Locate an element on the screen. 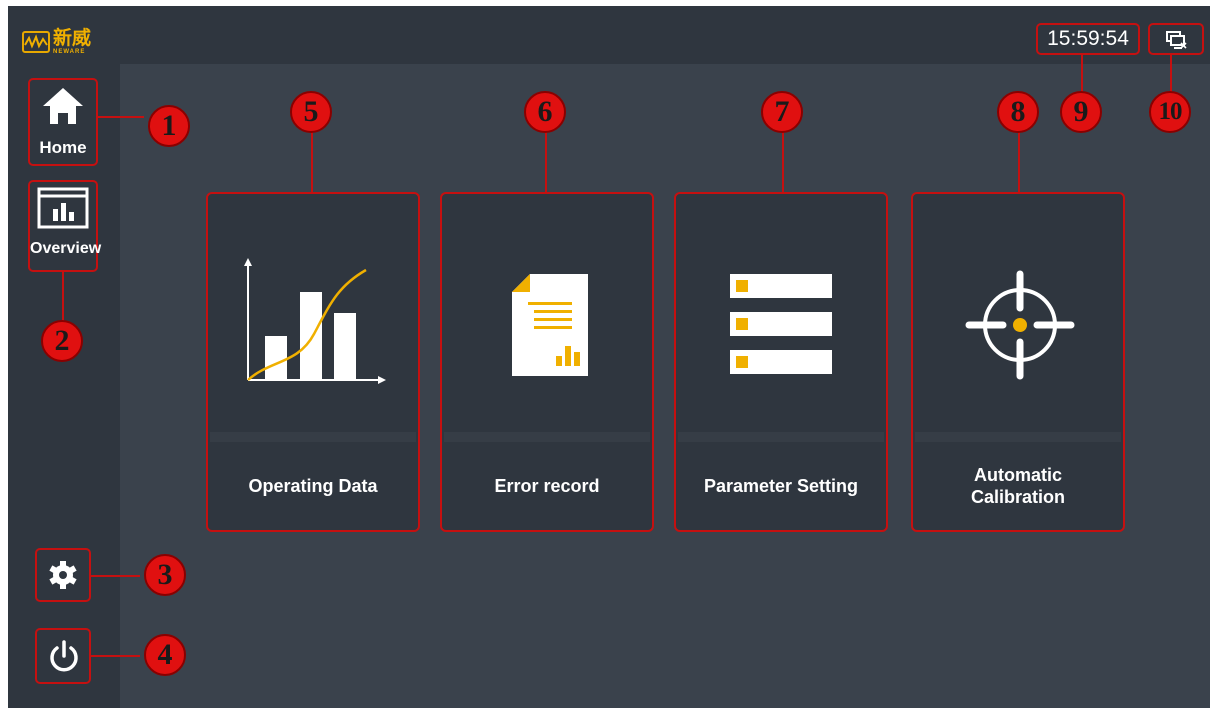 The image size is (1212, 711). logo-wave-glyph is located at coordinates (36, 41).